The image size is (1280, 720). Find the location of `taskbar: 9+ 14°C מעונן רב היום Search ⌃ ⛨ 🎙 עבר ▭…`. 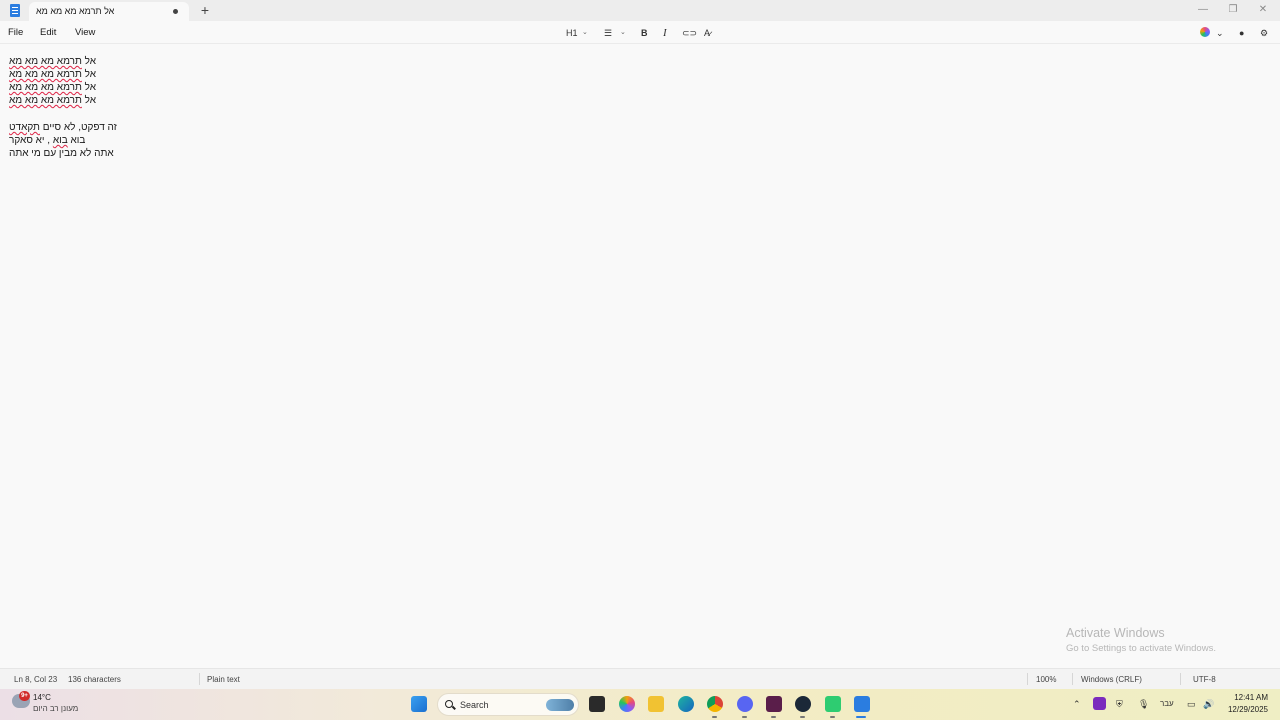

taskbar: 9+ 14°C מעונן רב היום Search ⌃ ⛨ 🎙 עבר ▭… is located at coordinates (640, 704).